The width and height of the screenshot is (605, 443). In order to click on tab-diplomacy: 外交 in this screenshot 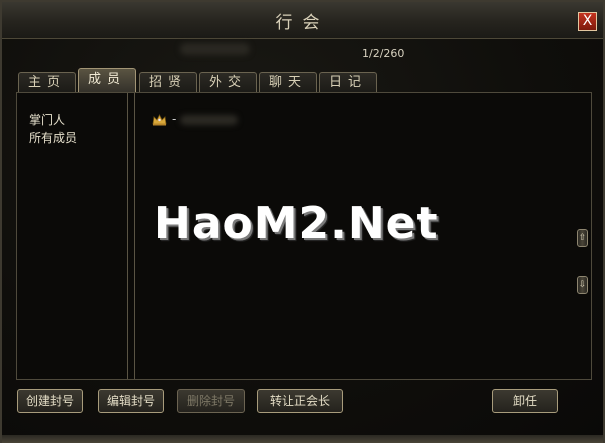, I will do `click(228, 82)`.